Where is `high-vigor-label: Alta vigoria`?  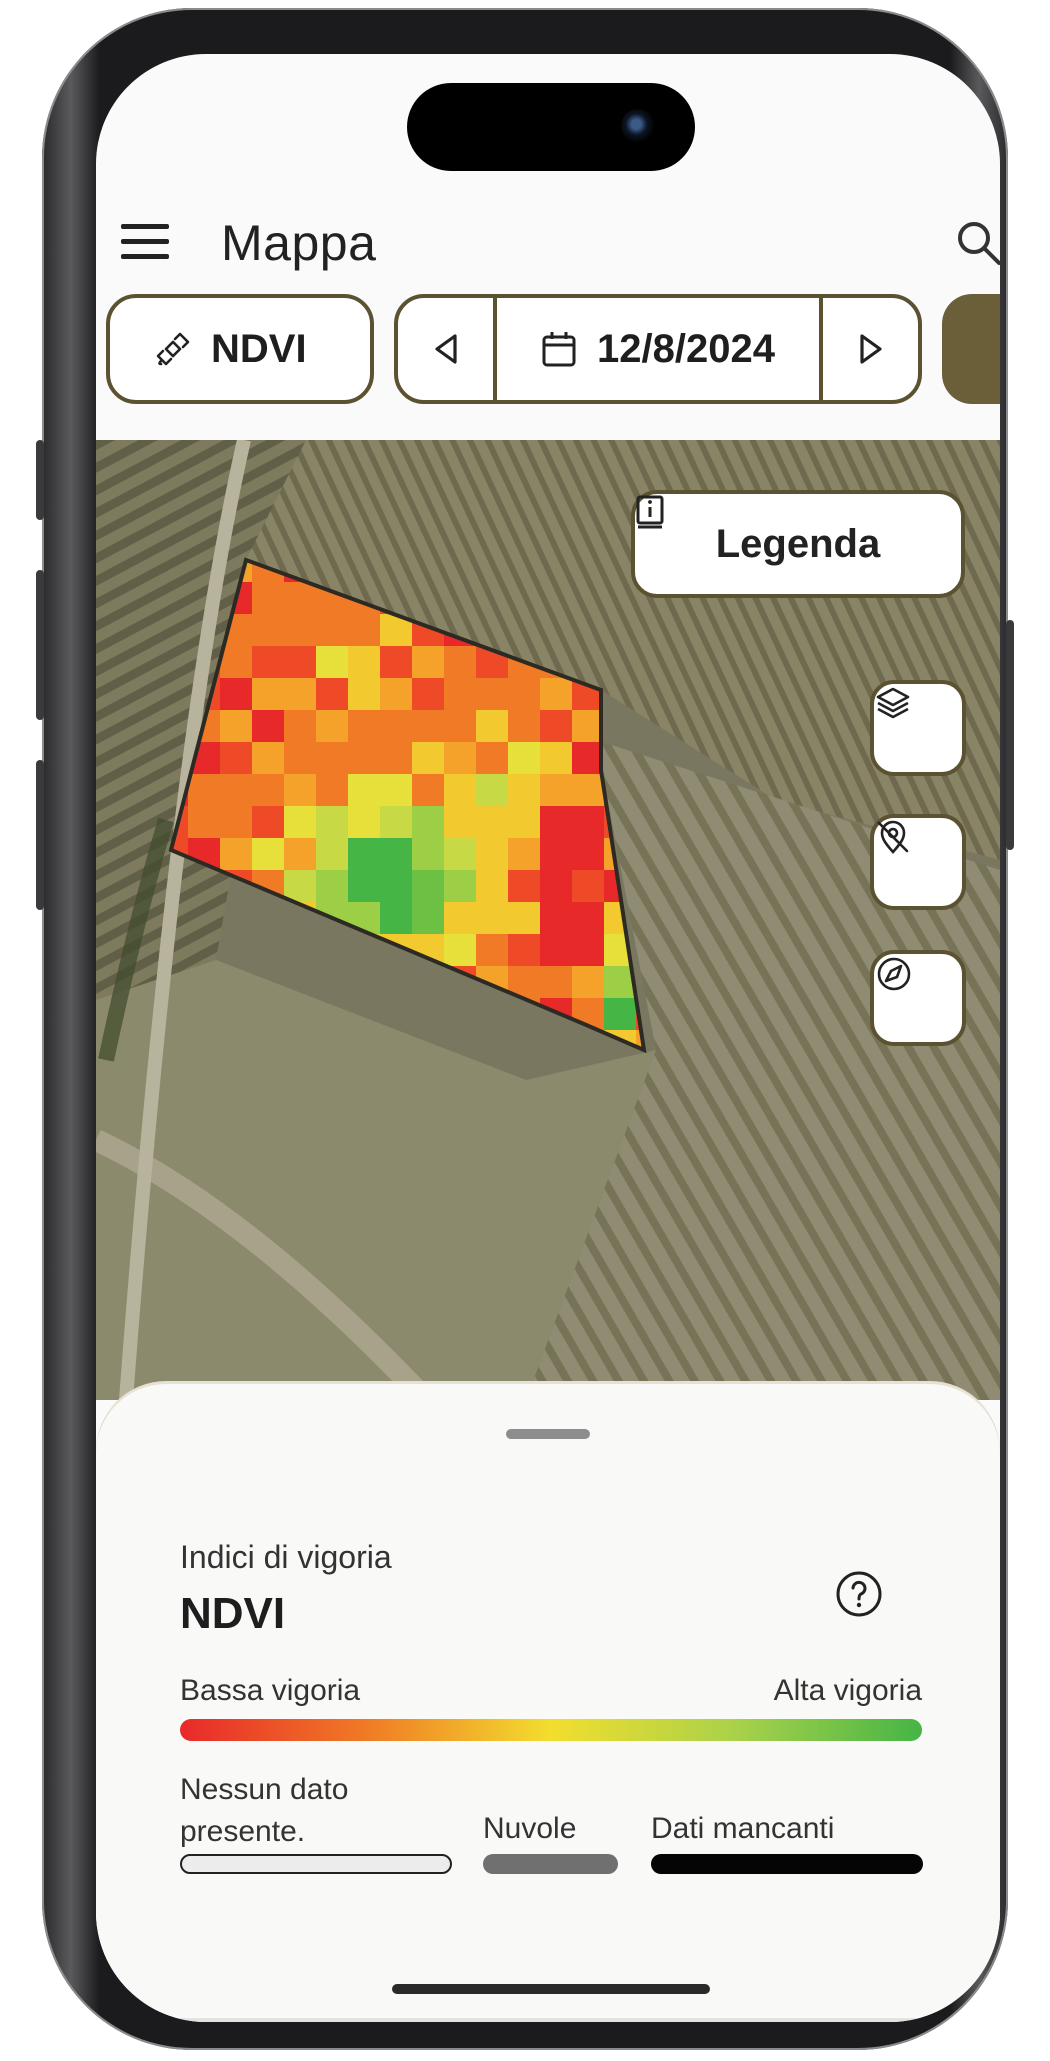
high-vigor-label: Alta vigoria is located at coordinates (847, 1690).